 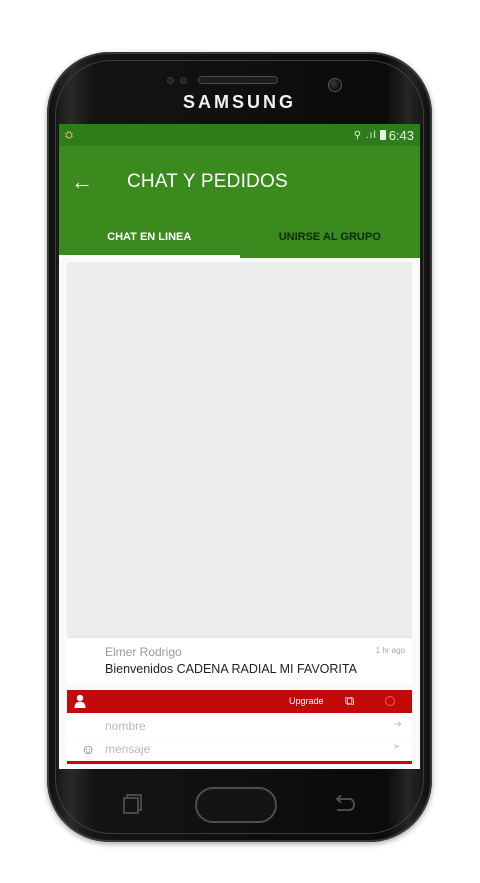 What do you see at coordinates (239, 701) in the screenshot?
I see `chat-toolbar: Upgrade ⧉` at bounding box center [239, 701].